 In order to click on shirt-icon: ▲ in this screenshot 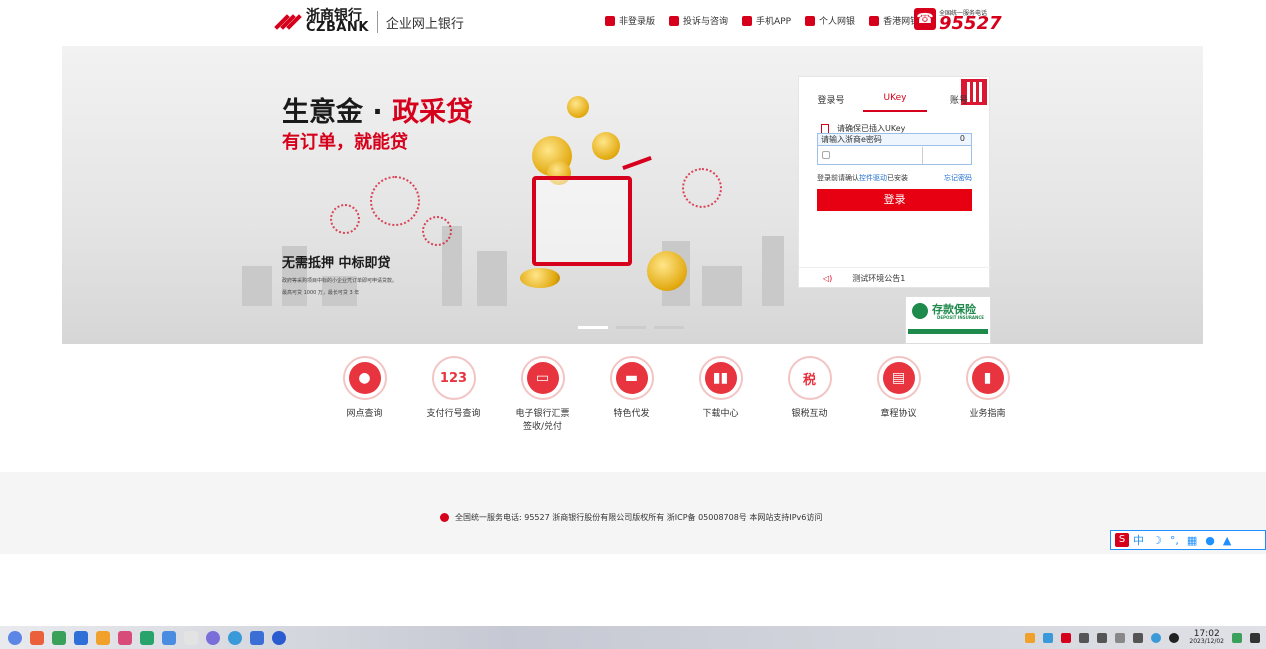, I will do `click(1227, 540)`.